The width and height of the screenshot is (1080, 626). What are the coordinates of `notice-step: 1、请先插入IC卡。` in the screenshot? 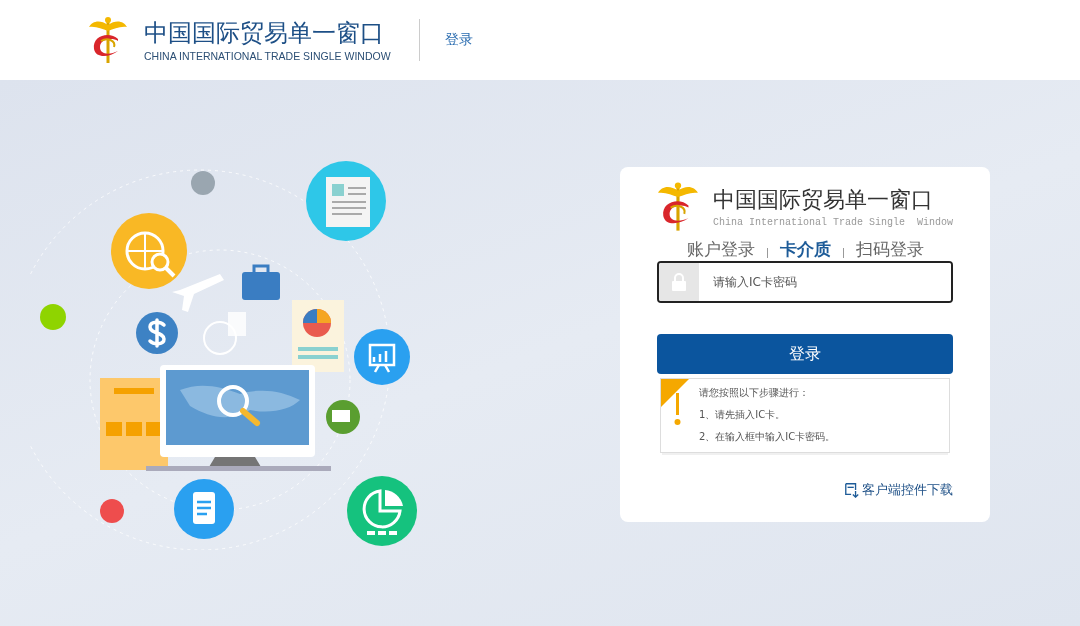 It's located at (767, 415).